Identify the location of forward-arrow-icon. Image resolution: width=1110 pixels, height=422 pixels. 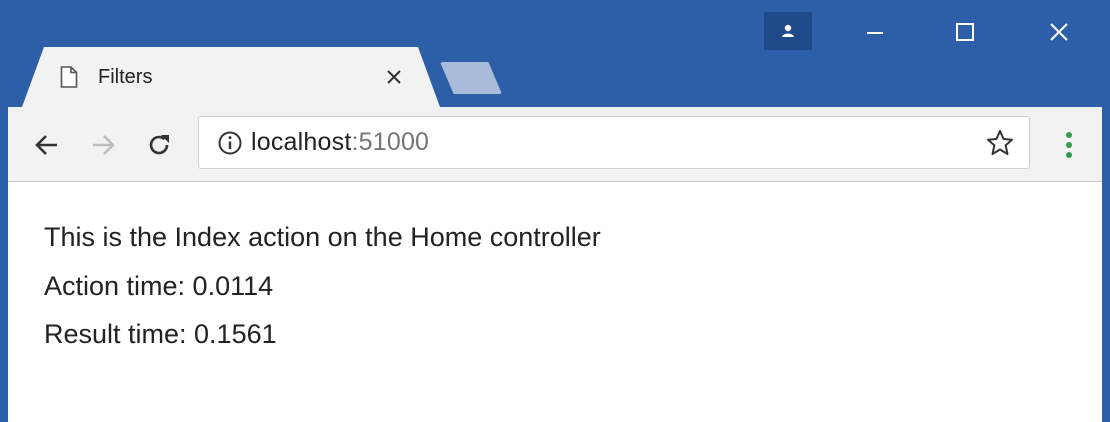
(104, 145).